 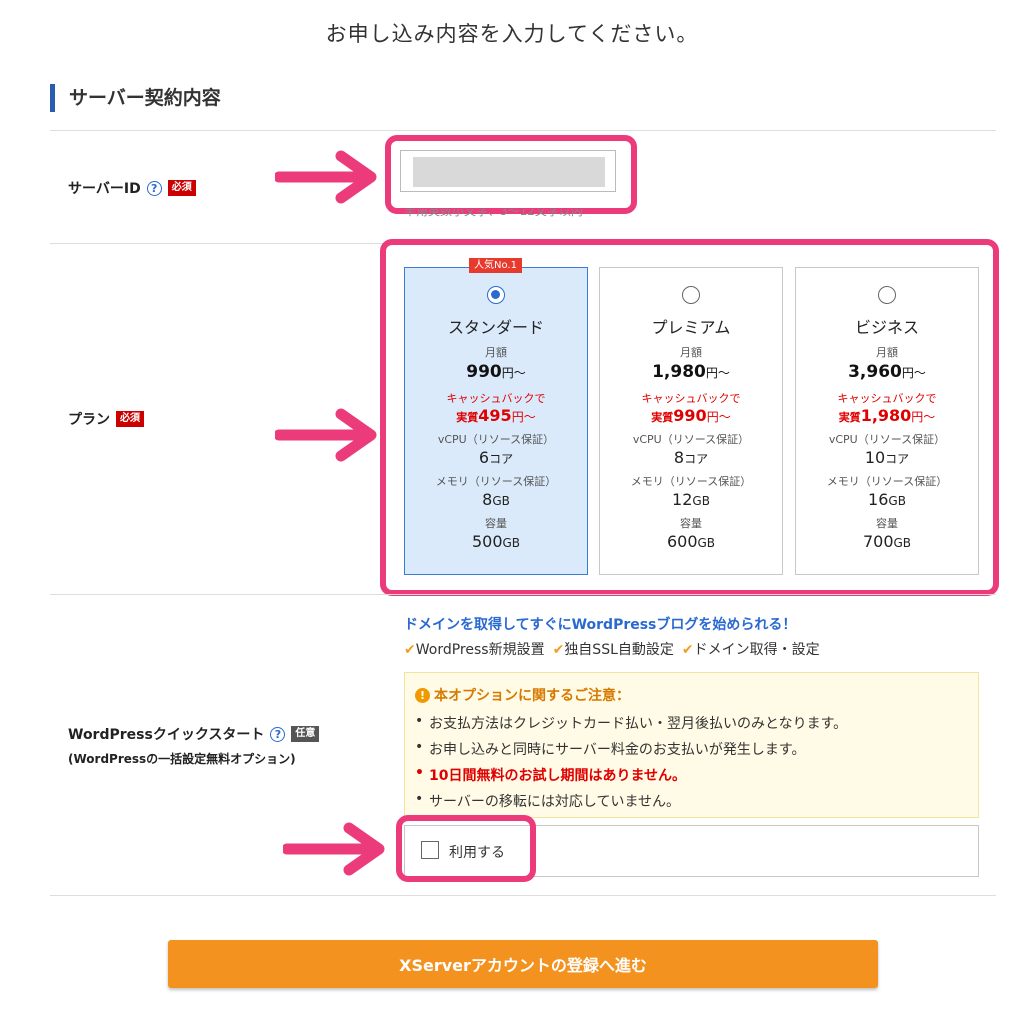 I want to click on feature-item: ✔独自SSL自動設定, so click(x=613, y=650).